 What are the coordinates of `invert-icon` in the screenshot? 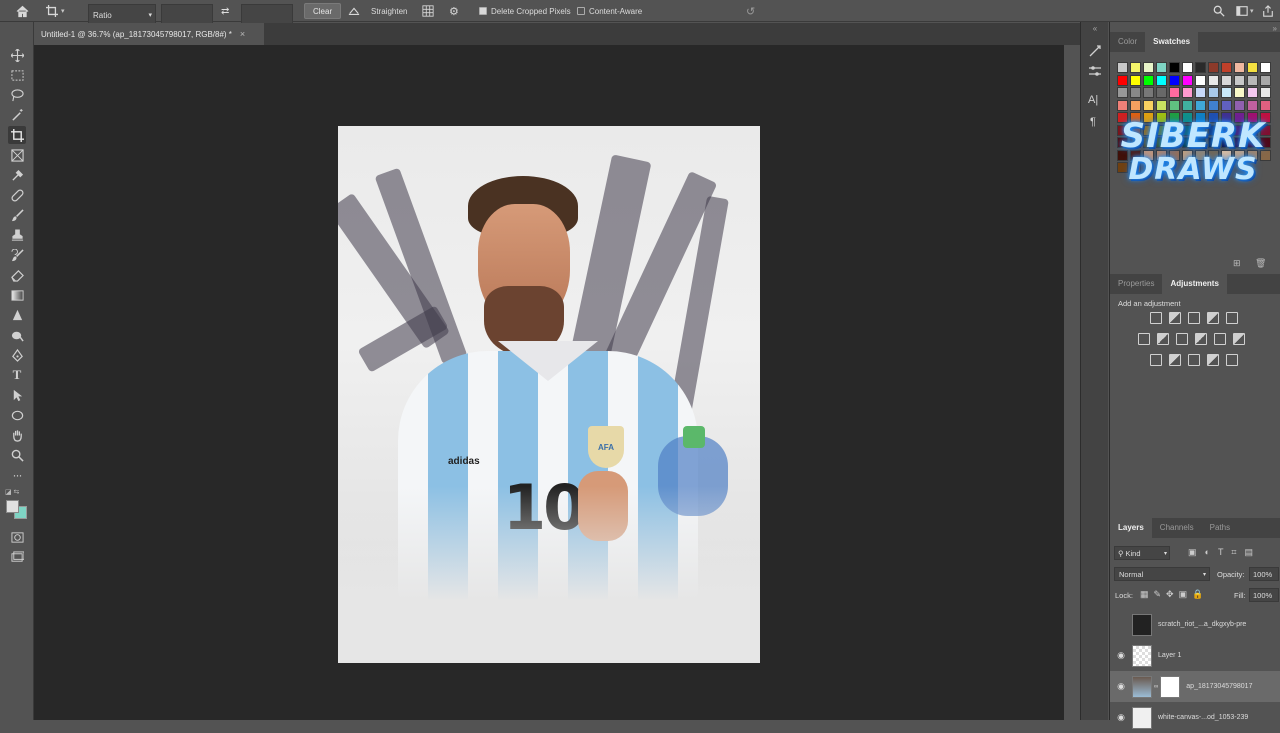 It's located at (1156, 360).